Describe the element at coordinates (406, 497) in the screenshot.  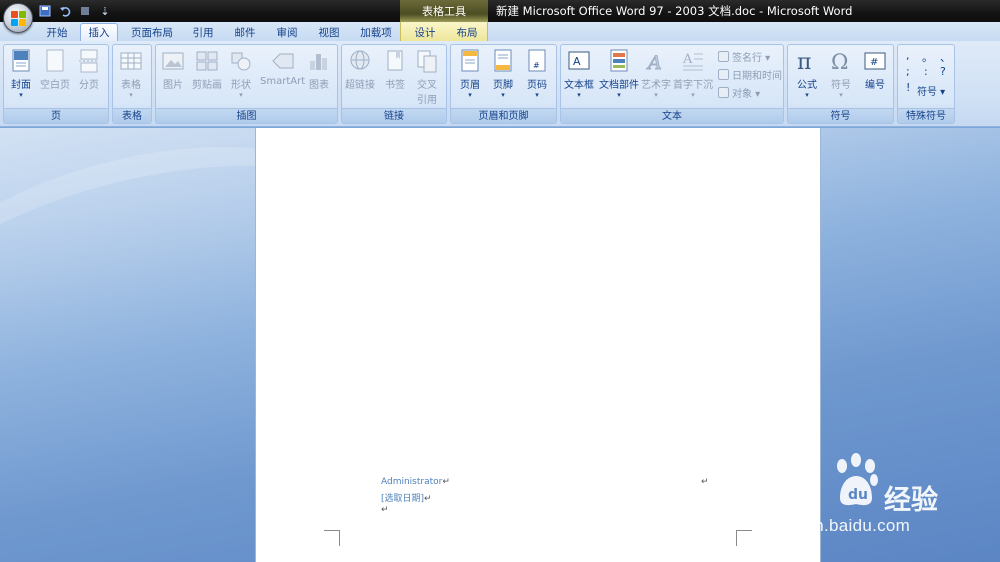
I see `date-placeholder: [选取日期]↵` at that location.